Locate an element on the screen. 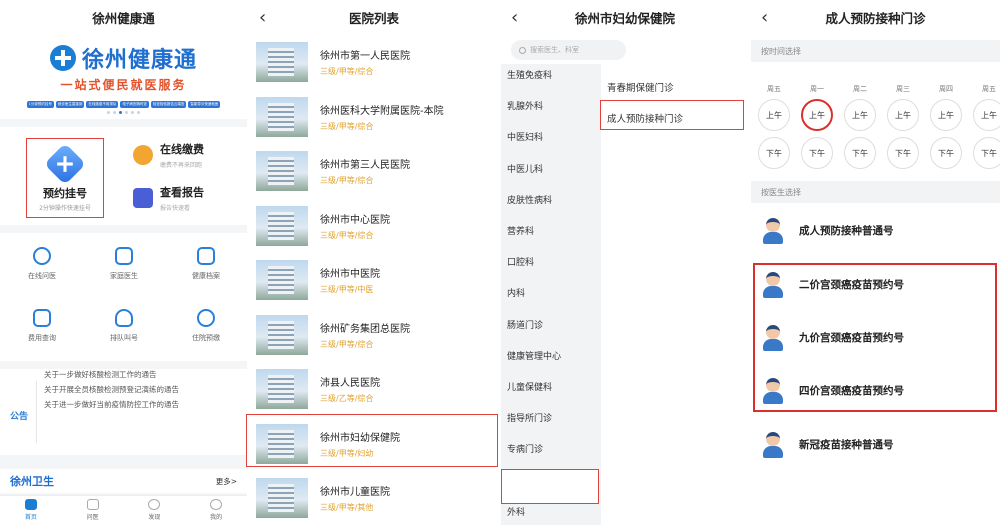 The width and height of the screenshot is (1000, 525). grid-label: 在线问医 is located at coordinates (42, 276).